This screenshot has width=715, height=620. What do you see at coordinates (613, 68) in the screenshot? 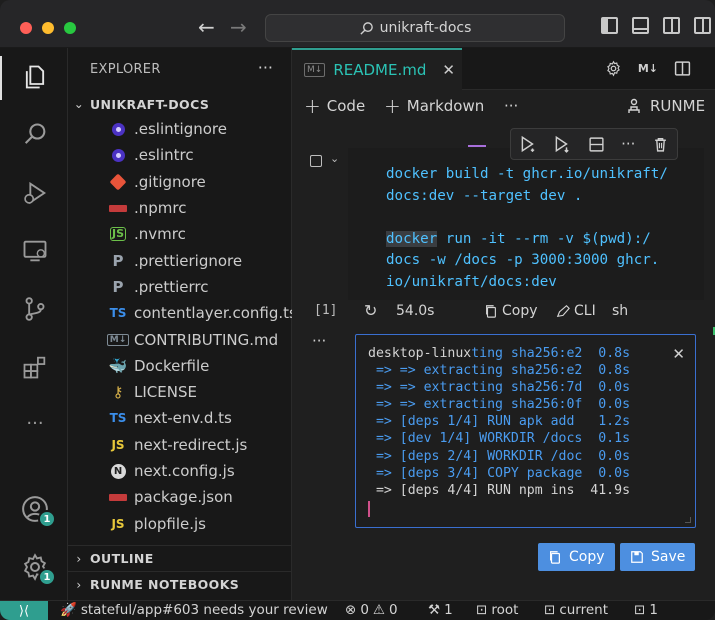
I see `settings-gear-icon` at bounding box center [613, 68].